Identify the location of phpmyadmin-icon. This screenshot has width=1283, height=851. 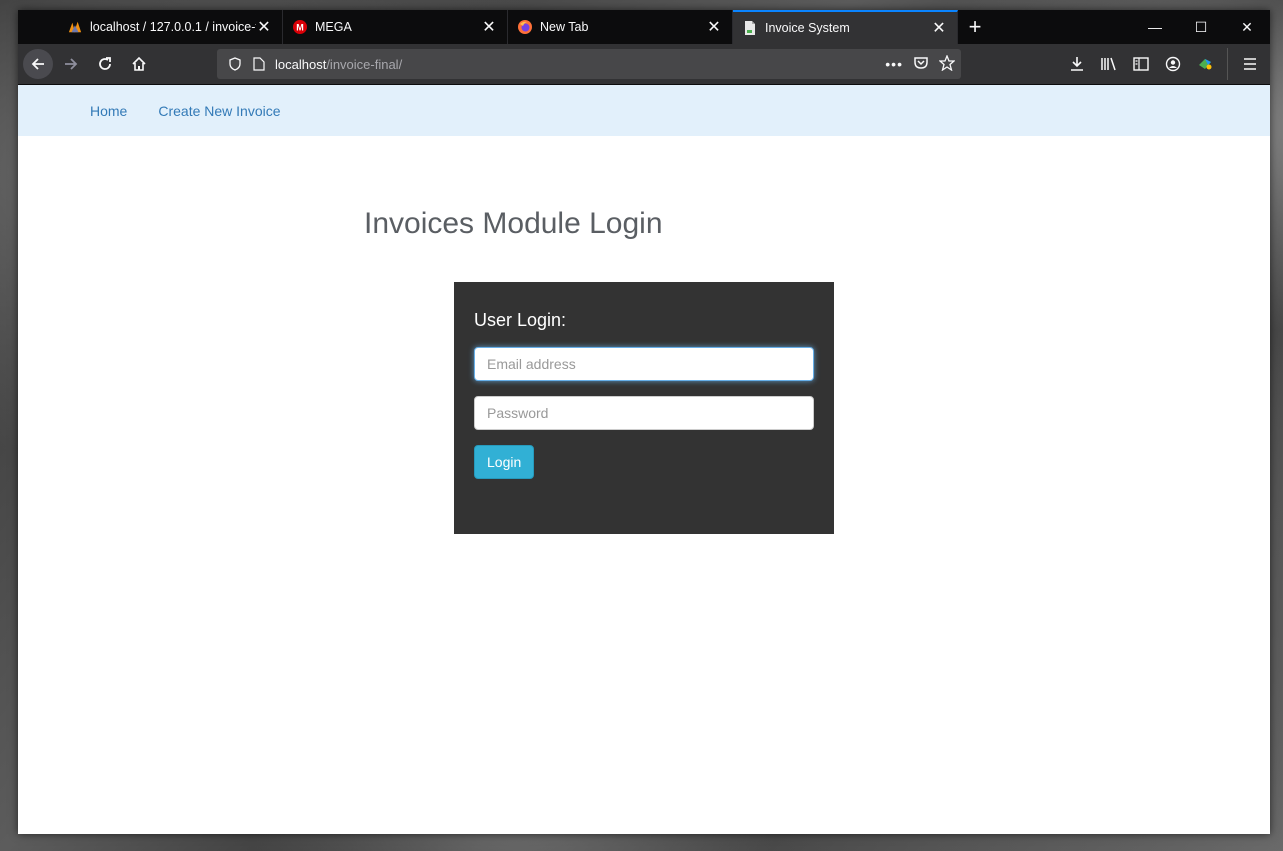
(75, 27).